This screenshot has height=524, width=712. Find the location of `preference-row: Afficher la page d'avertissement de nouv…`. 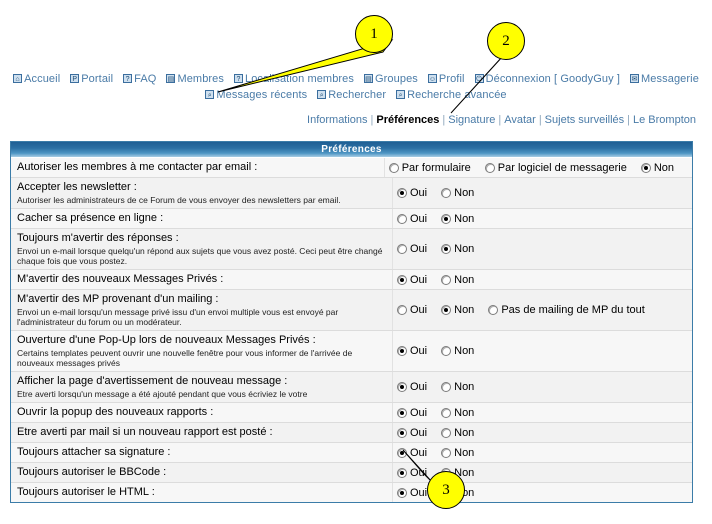

preference-row: Afficher la page d'avertissement de nouv… is located at coordinates (351, 387).